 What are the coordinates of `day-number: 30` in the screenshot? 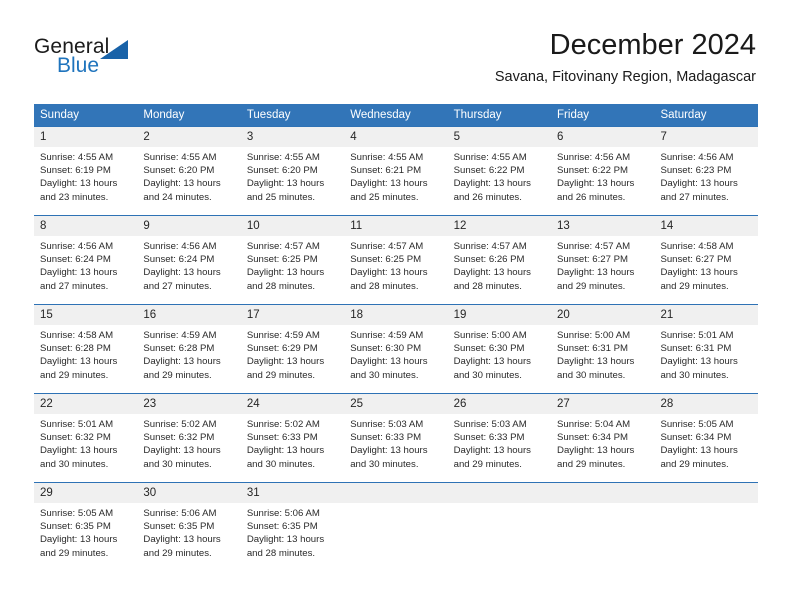 It's located at (188, 493).